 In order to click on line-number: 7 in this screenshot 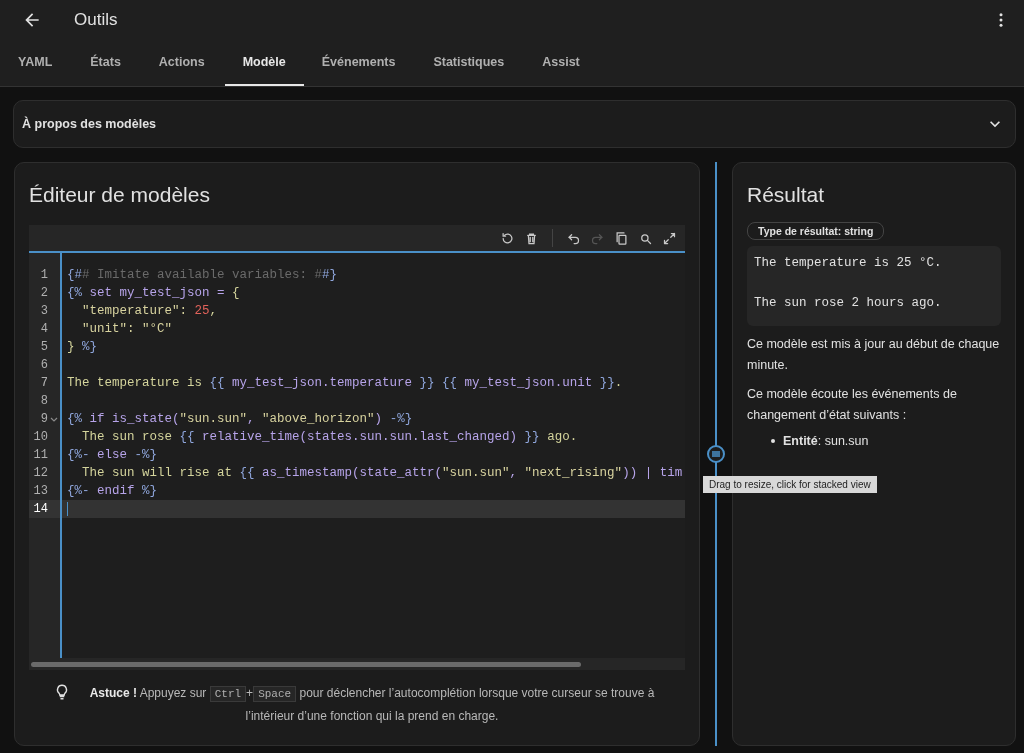, I will do `click(44, 383)`.